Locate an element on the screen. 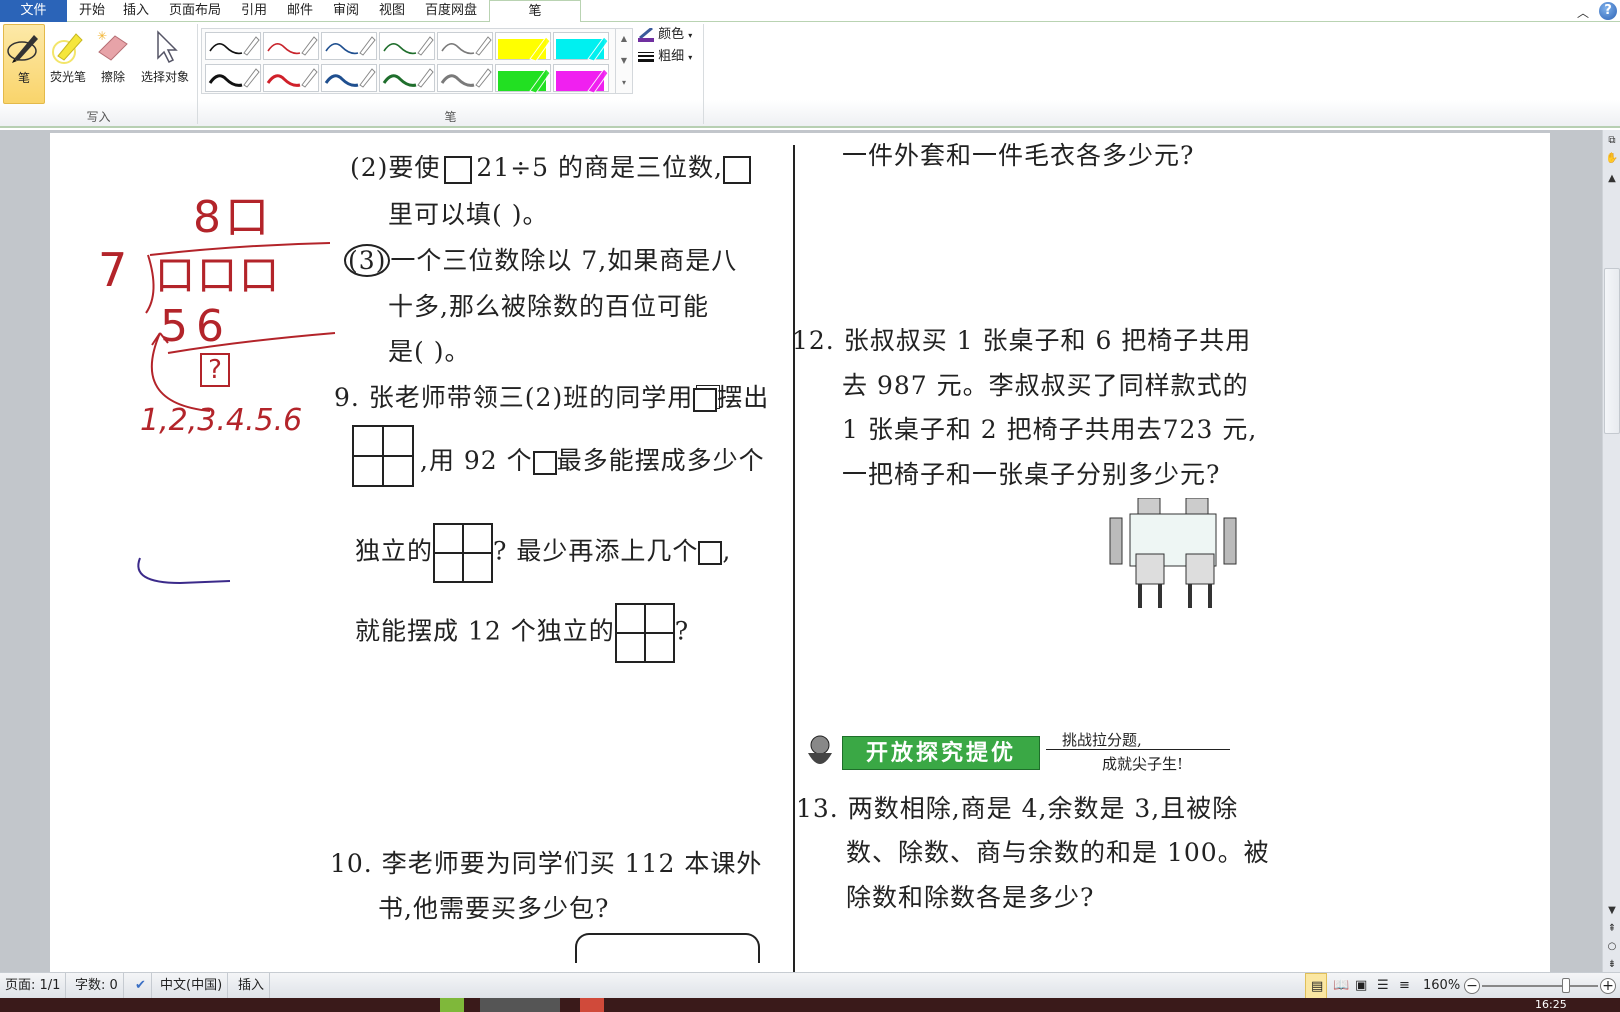  select-objects-button: 选择对象 is located at coordinates (165, 64).